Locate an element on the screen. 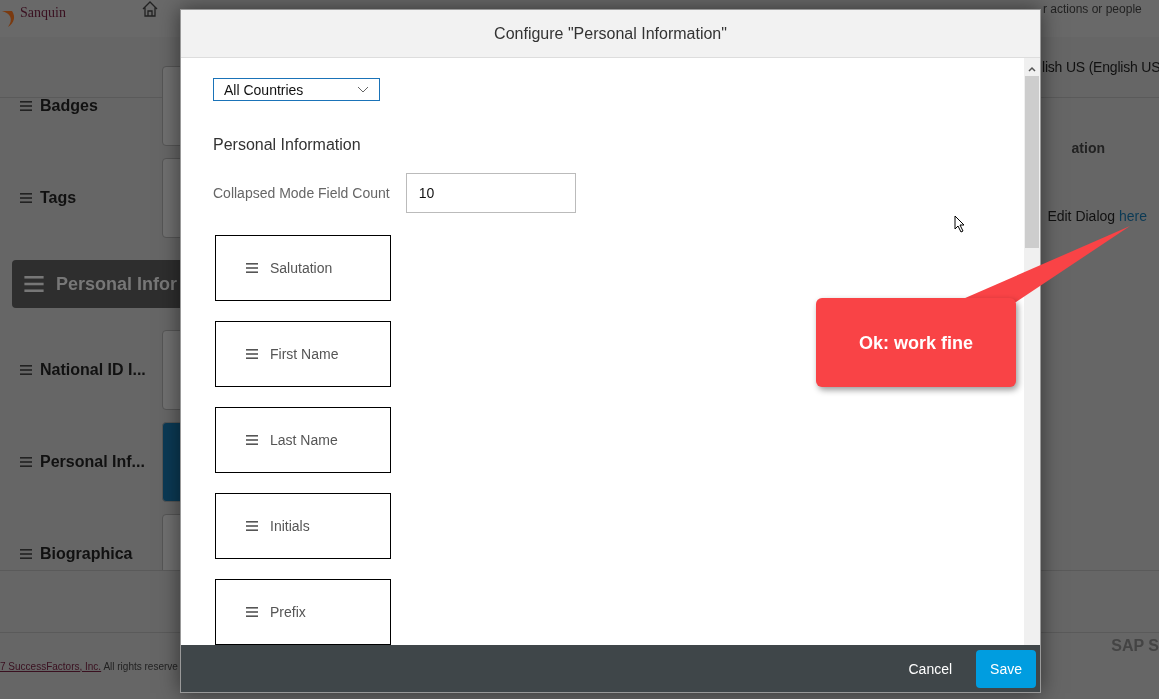 This screenshot has width=1159, height=699. chevron-down-icon is located at coordinates (363, 89).